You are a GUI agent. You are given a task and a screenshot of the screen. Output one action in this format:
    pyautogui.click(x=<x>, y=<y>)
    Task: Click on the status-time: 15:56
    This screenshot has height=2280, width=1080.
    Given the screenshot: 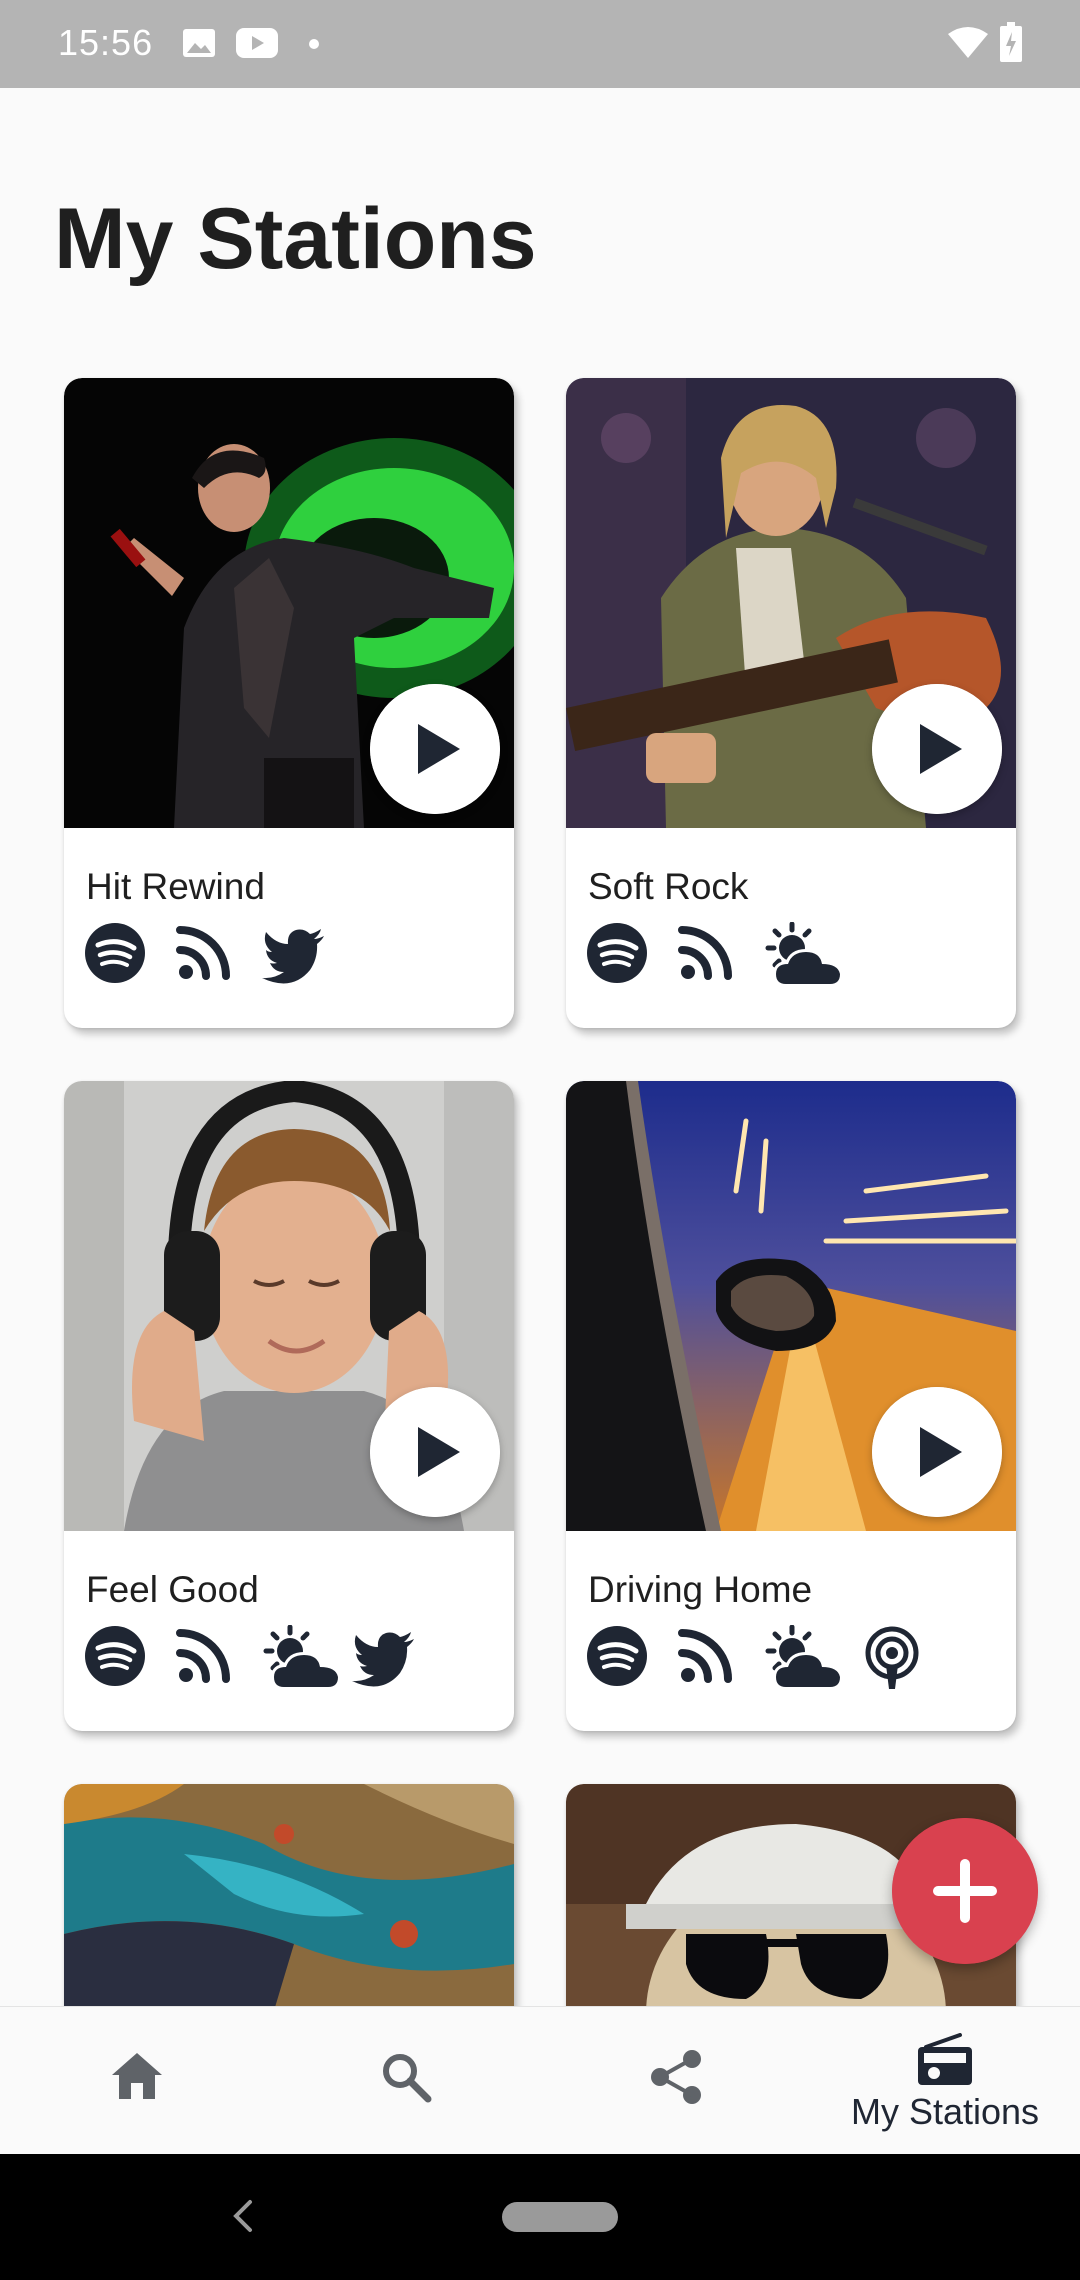 What is the action you would take?
    pyautogui.click(x=106, y=42)
    